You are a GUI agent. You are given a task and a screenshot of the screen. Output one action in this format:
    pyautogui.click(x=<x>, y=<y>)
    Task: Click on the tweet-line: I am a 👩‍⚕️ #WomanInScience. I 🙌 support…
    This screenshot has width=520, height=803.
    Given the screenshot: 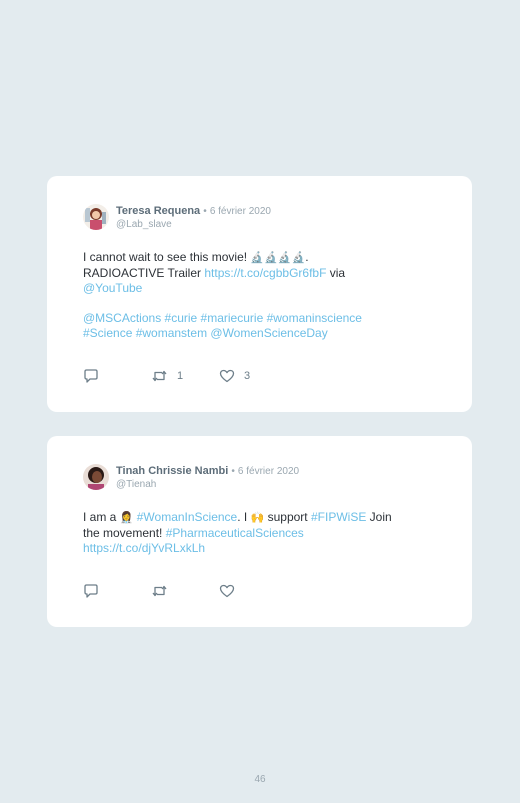 What is the action you would take?
    pyautogui.click(x=248, y=518)
    